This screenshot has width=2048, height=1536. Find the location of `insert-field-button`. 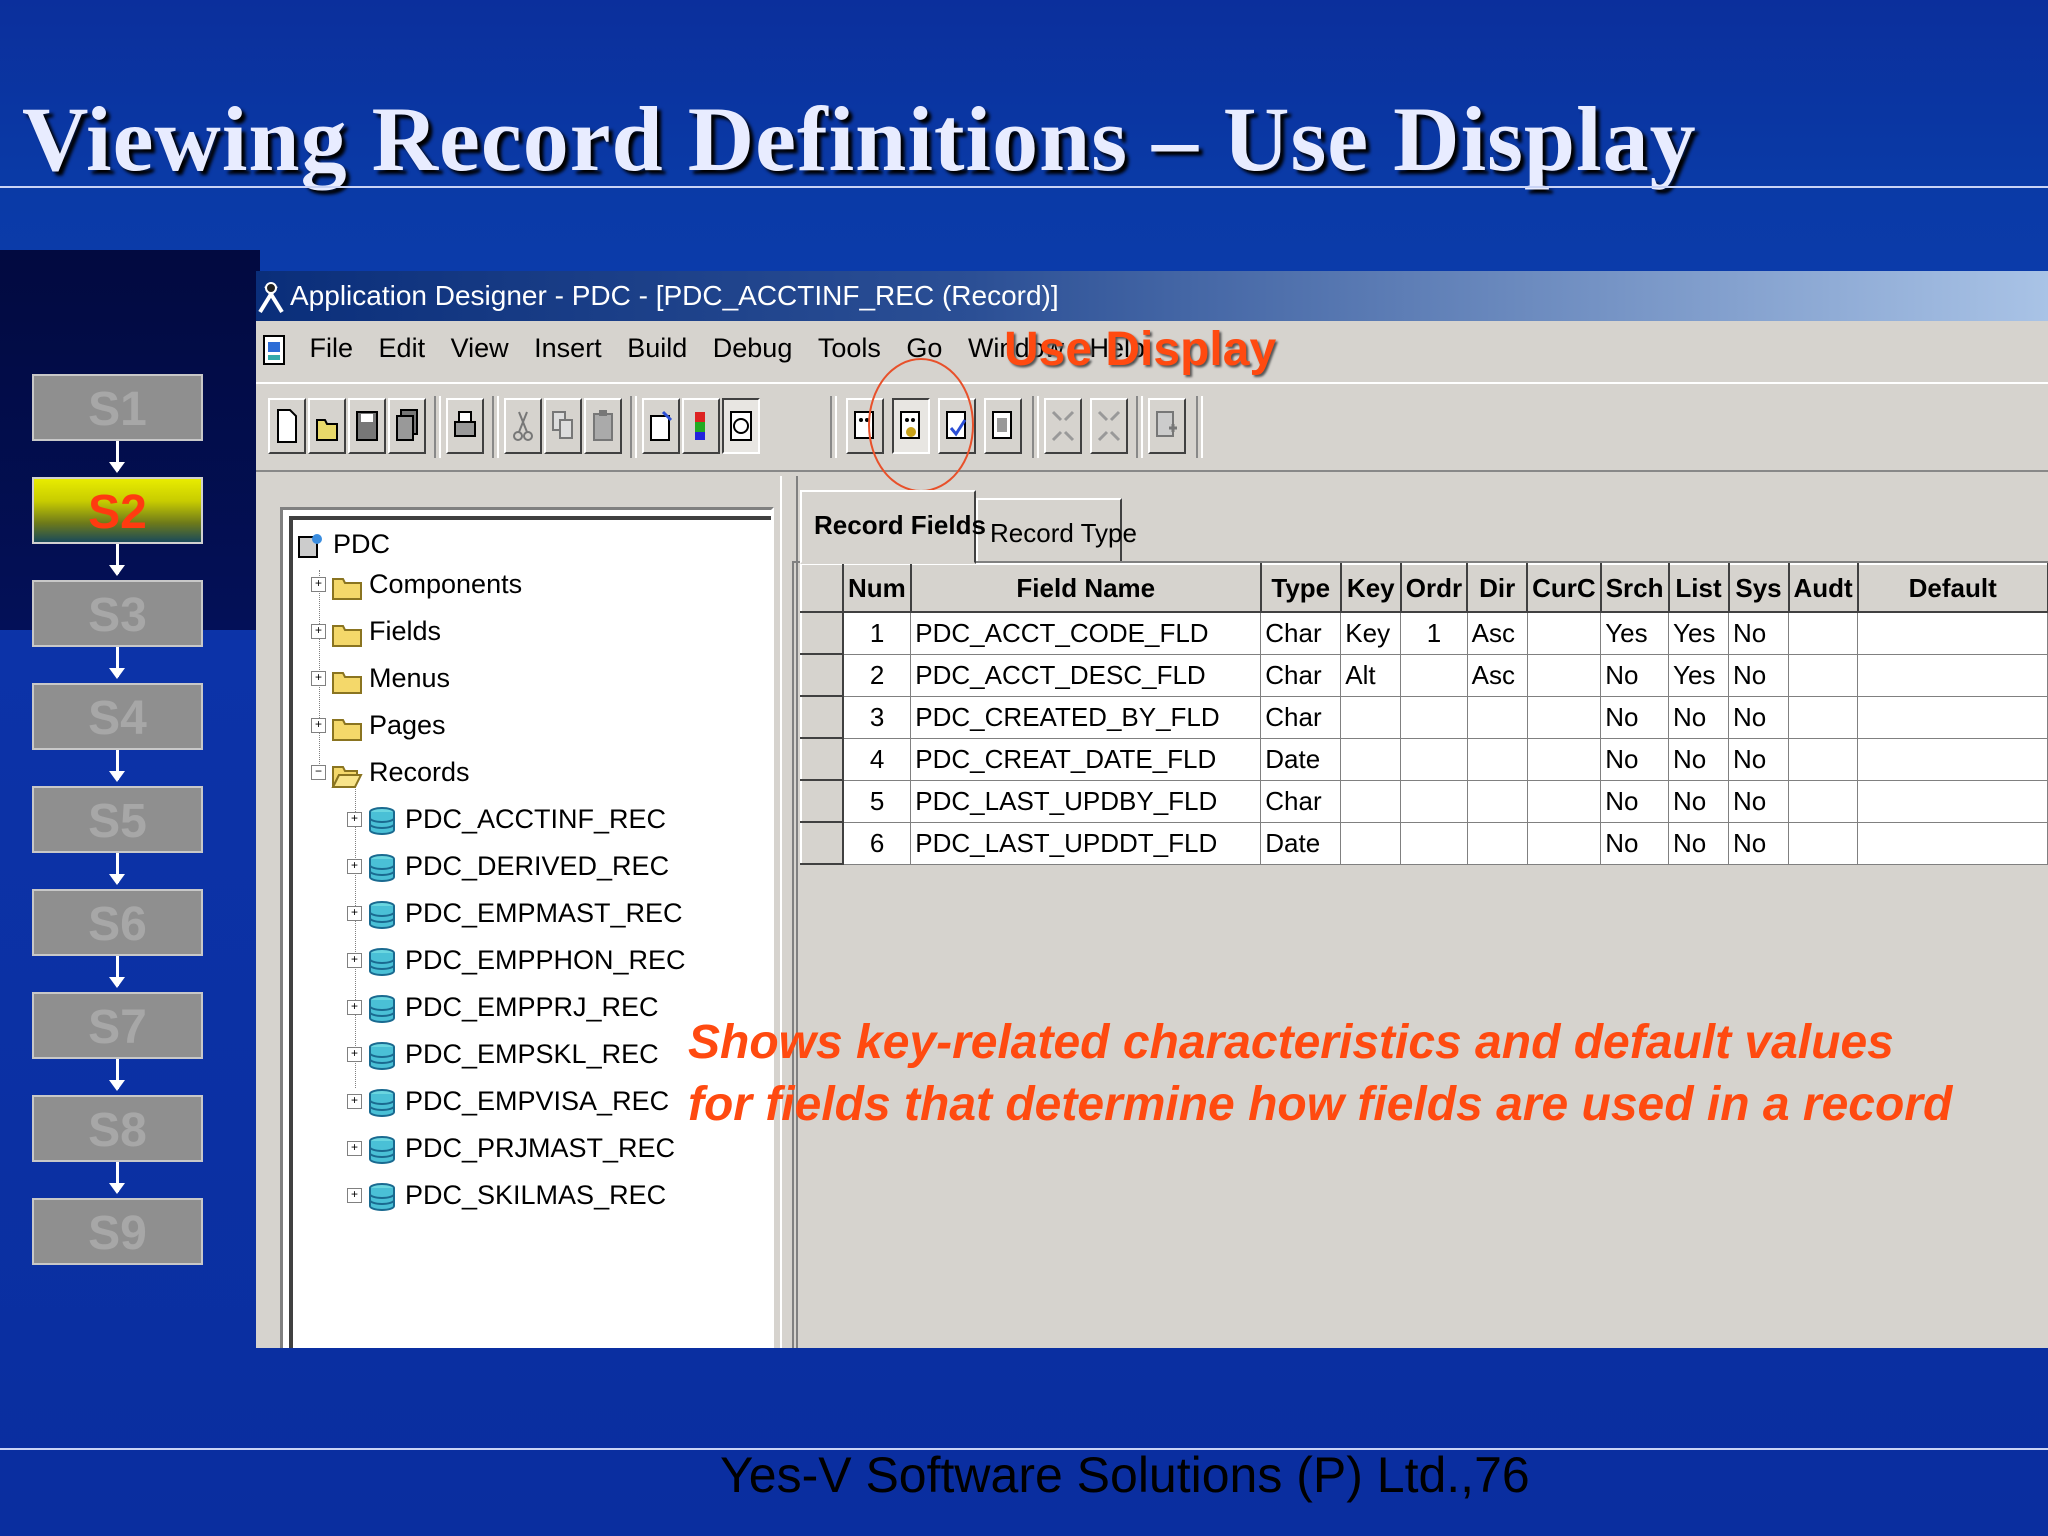

insert-field-button is located at coordinates (1167, 426).